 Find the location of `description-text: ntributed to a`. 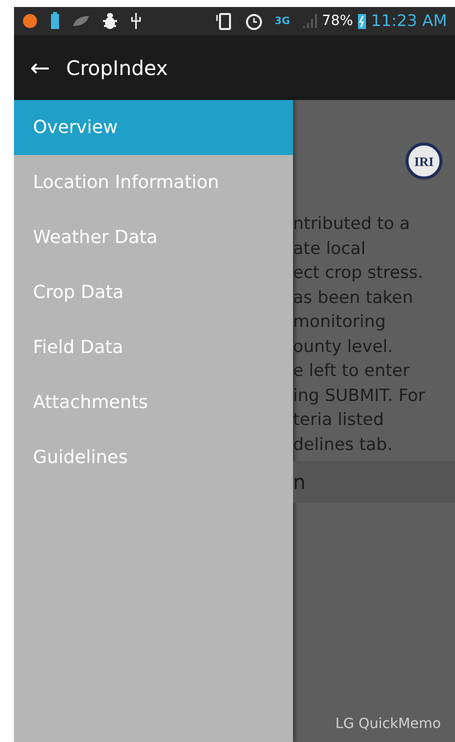

description-text: ntributed to a is located at coordinates (352, 224).